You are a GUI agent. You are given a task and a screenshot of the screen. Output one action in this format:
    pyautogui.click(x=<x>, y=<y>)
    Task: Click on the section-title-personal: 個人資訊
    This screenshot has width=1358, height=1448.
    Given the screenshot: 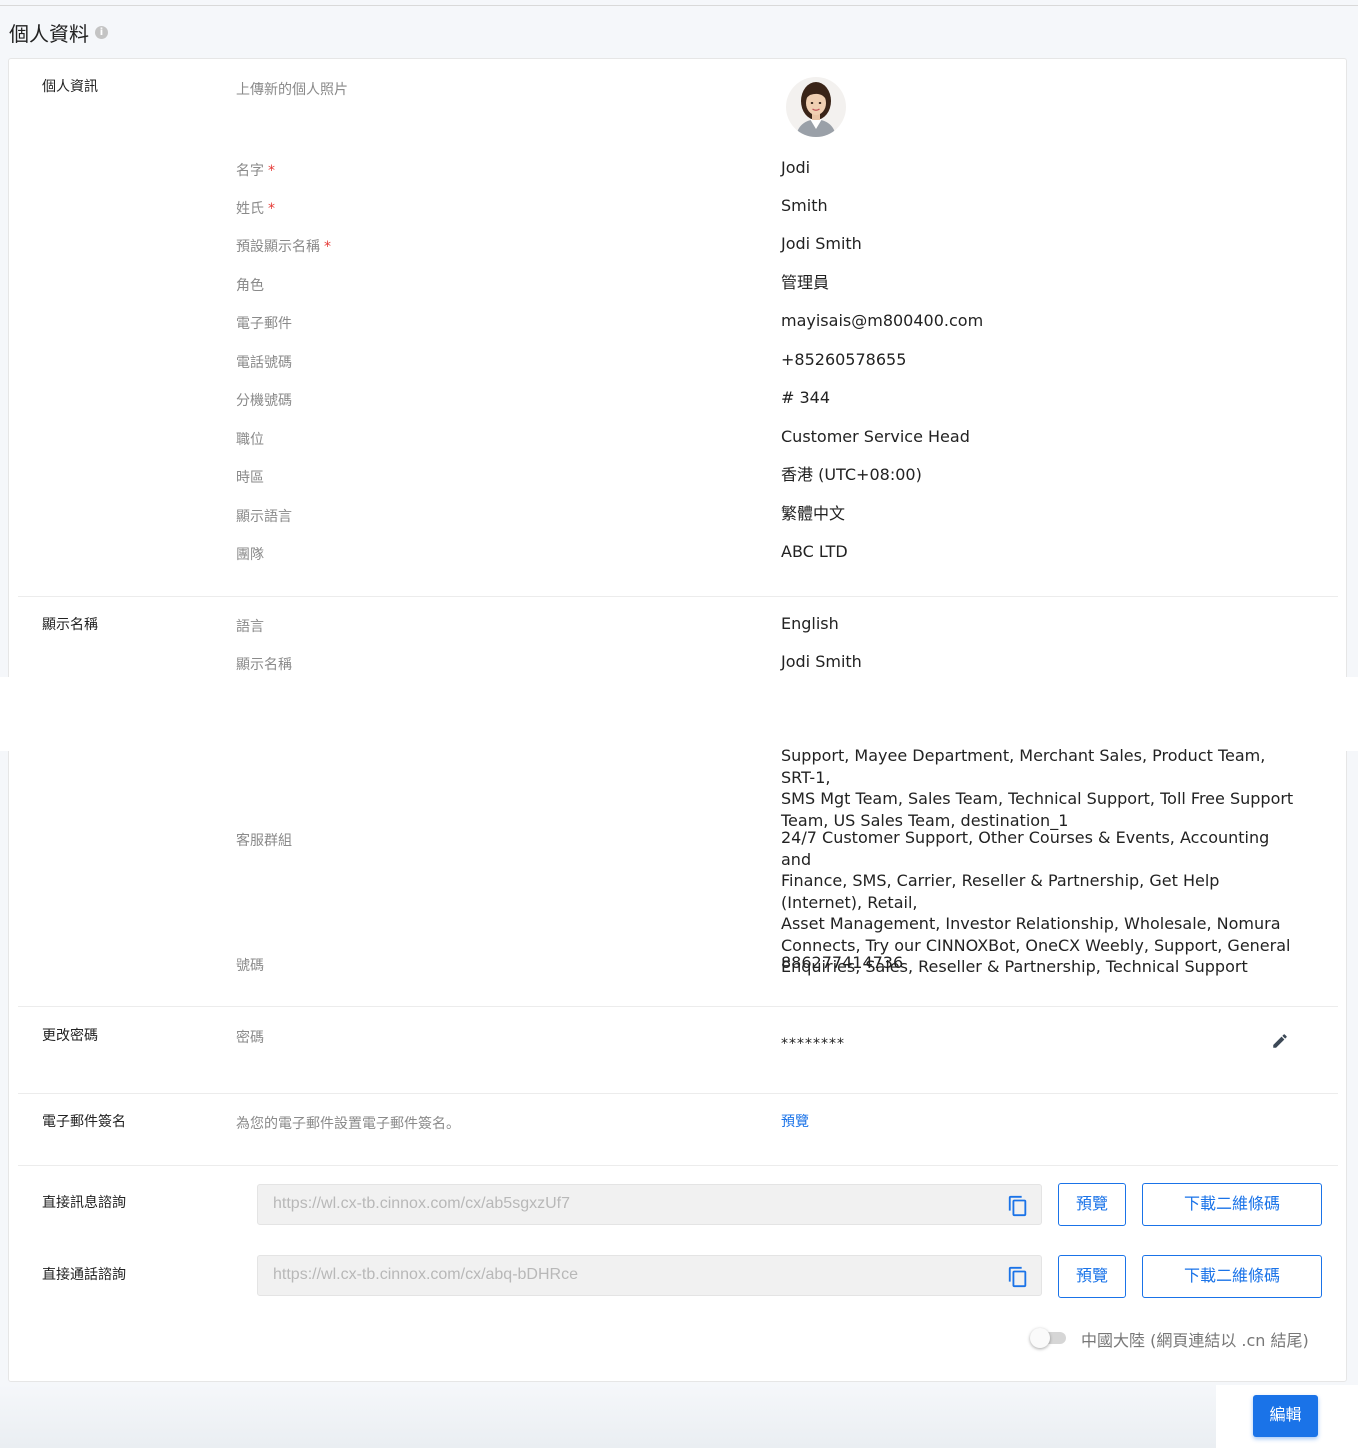 What is the action you would take?
    pyautogui.click(x=70, y=87)
    